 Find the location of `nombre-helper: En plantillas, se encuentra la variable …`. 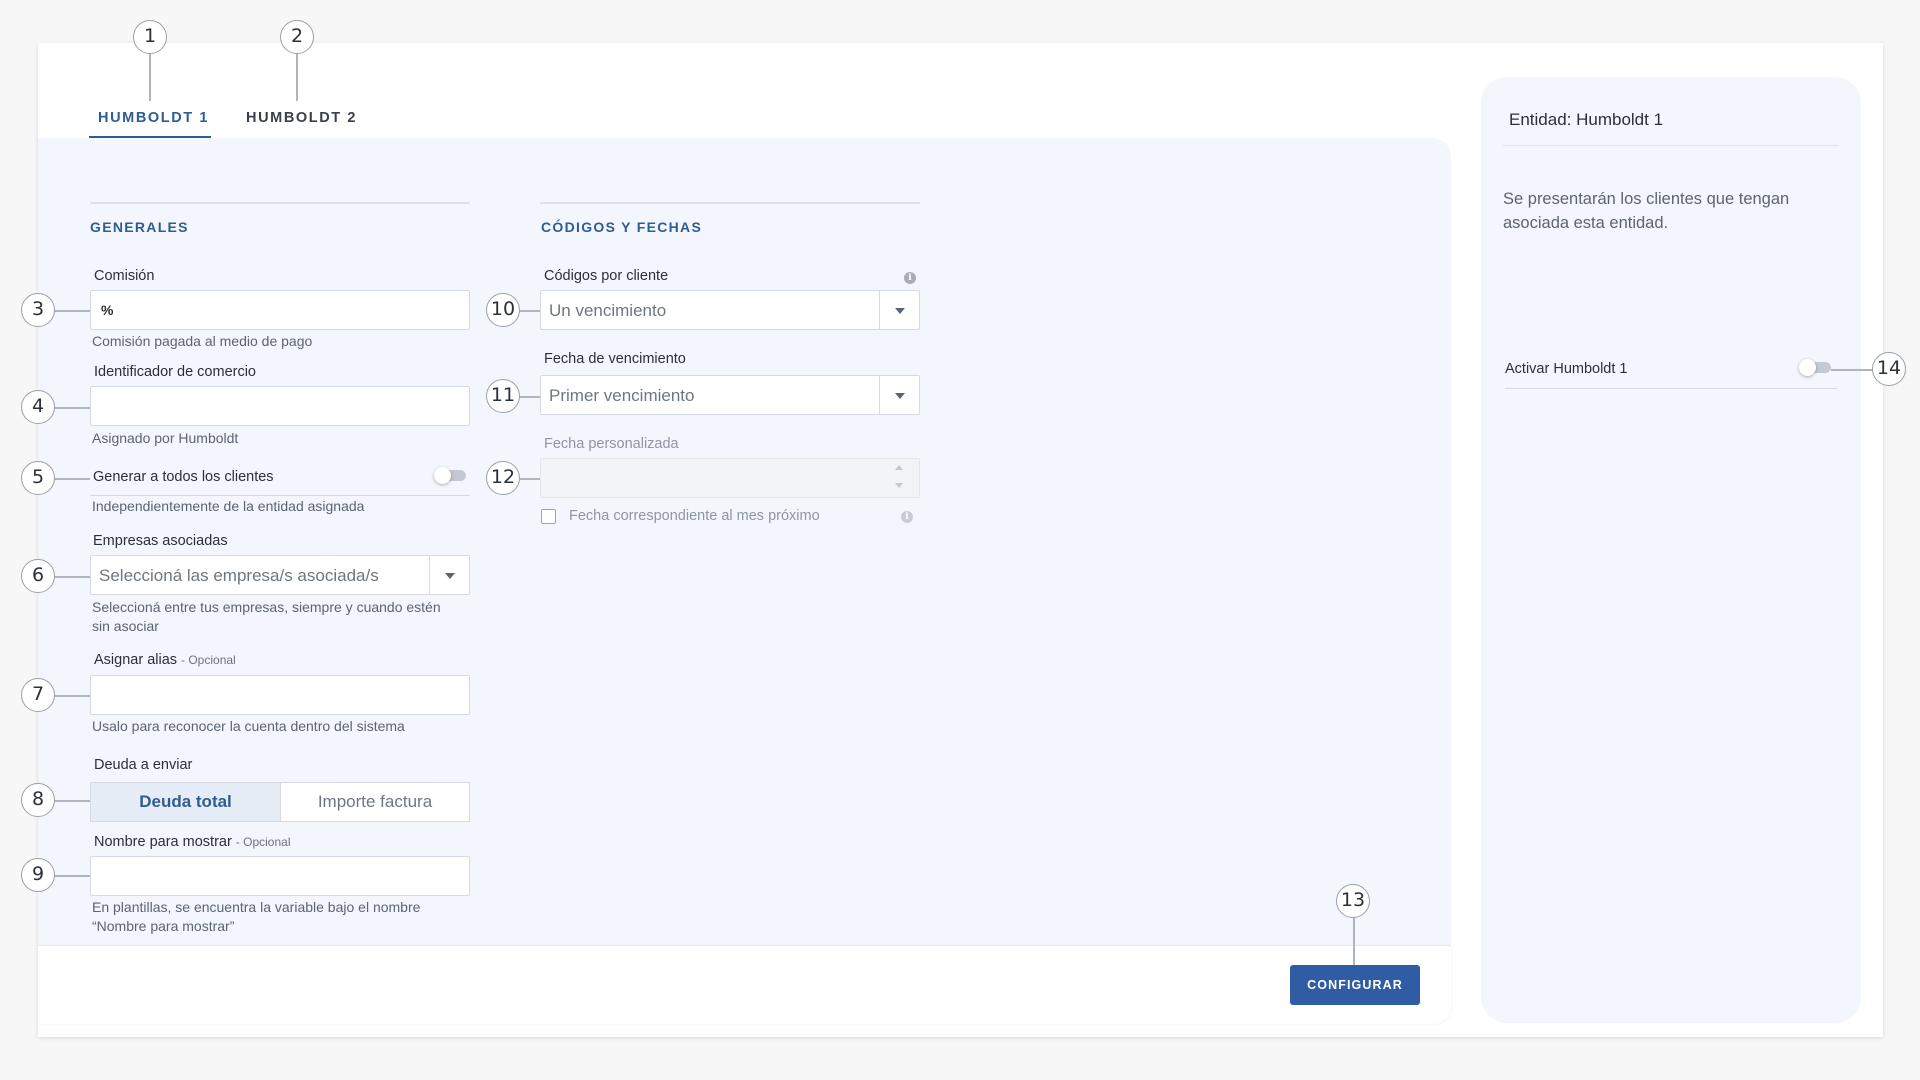

nombre-helper: En plantillas, se encuentra la variable … is located at coordinates (256, 907).